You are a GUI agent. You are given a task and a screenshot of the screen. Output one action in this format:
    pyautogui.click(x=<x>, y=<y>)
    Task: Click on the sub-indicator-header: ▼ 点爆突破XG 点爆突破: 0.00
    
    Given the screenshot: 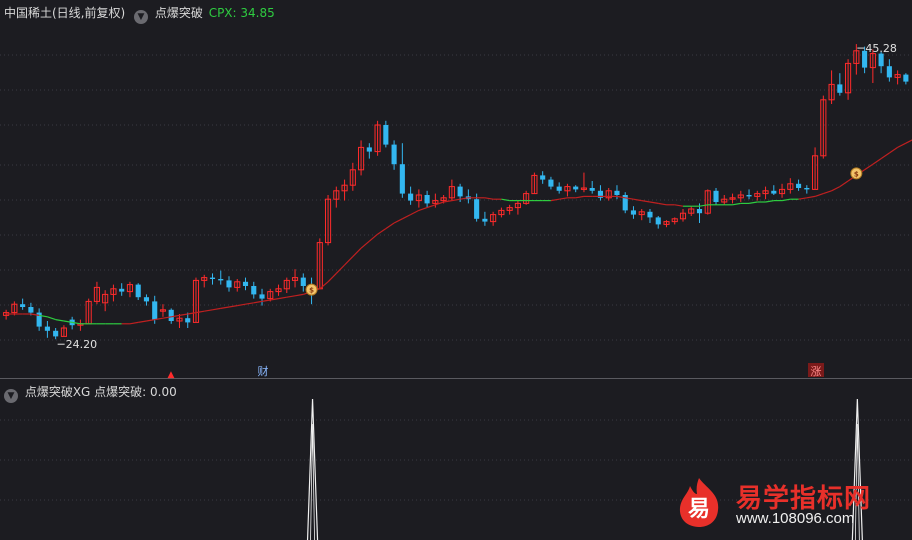 What is the action you would take?
    pyautogui.click(x=90, y=393)
    